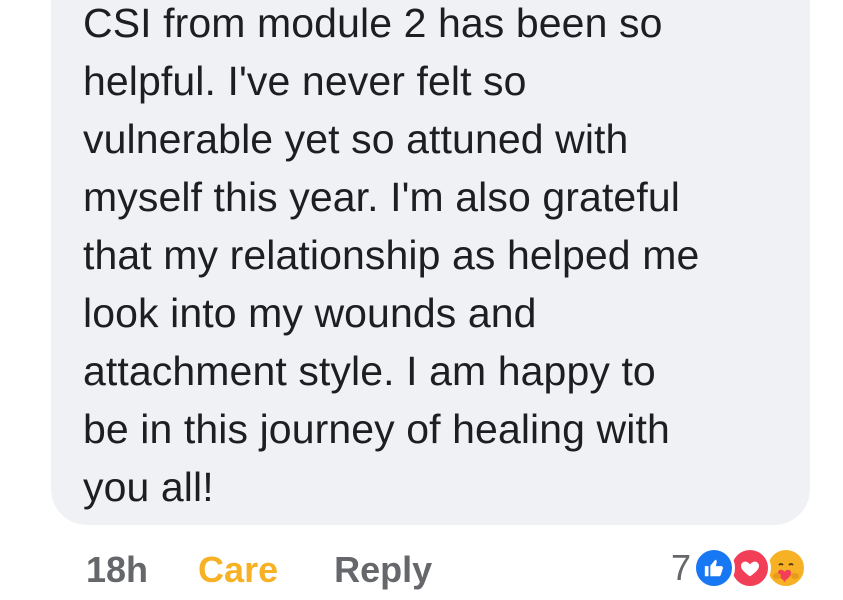 The image size is (843, 600). Describe the element at coordinates (750, 568) in the screenshot. I see `love-icon` at that location.